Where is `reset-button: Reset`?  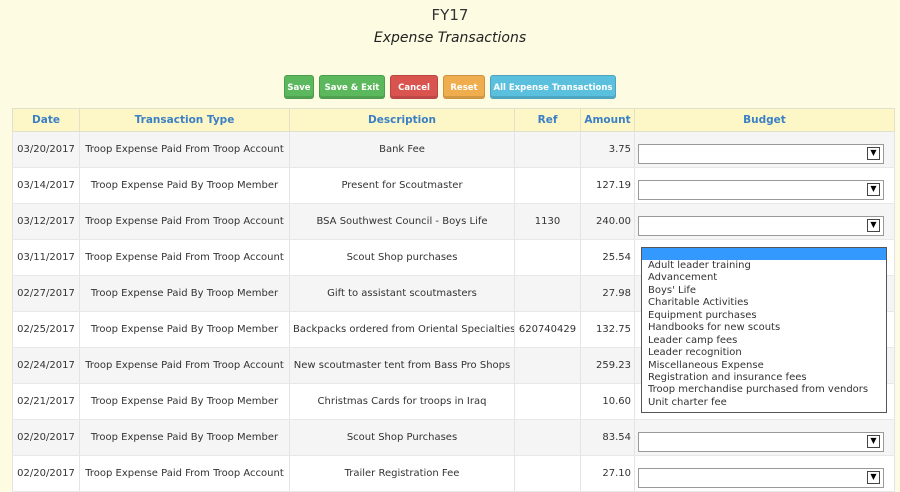
reset-button: Reset is located at coordinates (464, 87).